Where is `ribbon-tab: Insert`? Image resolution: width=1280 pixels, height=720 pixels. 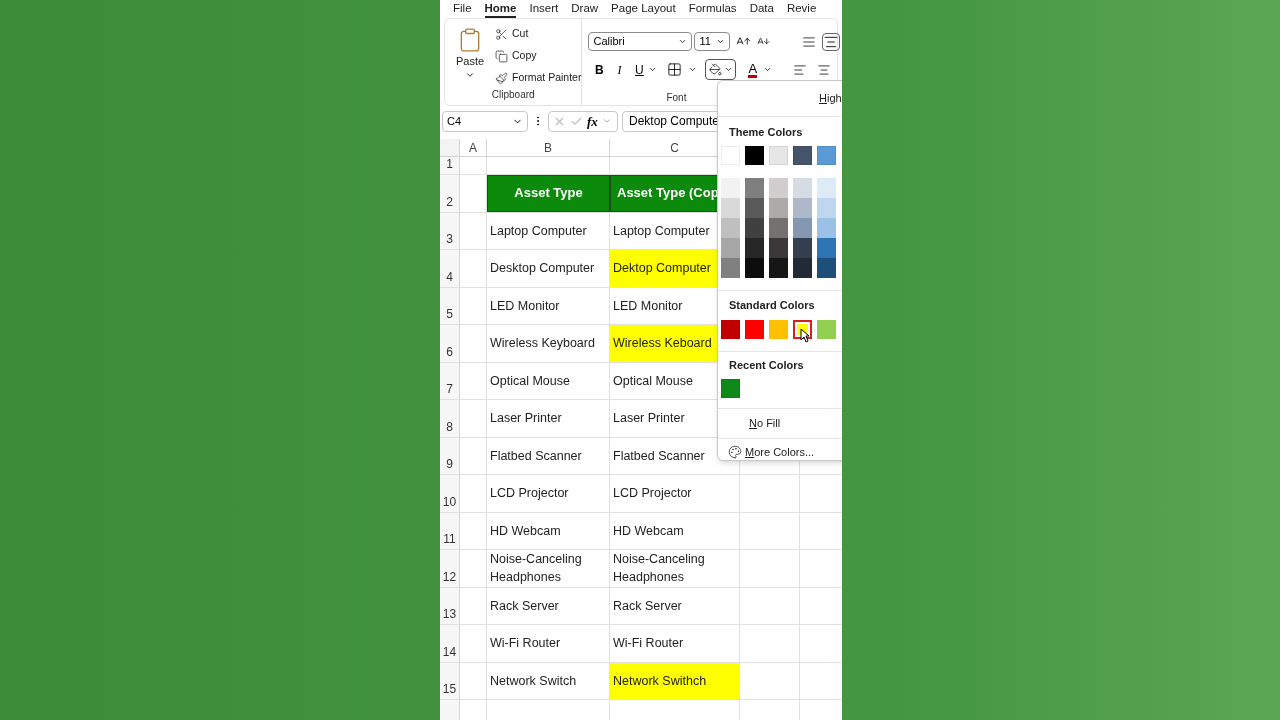
ribbon-tab: Insert is located at coordinates (544, 9).